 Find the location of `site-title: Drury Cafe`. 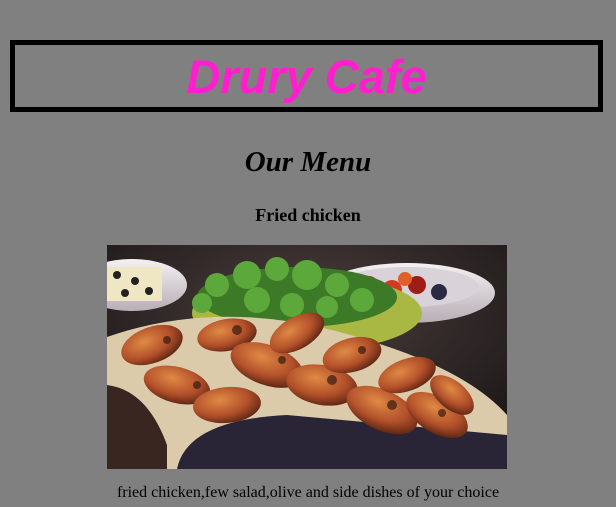

site-title: Drury Cafe is located at coordinates (306, 76).